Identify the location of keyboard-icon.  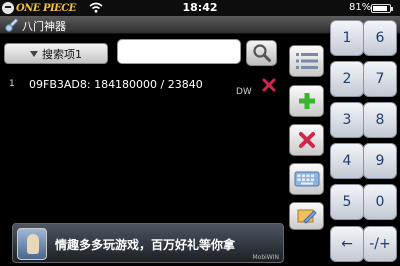
(306, 179).